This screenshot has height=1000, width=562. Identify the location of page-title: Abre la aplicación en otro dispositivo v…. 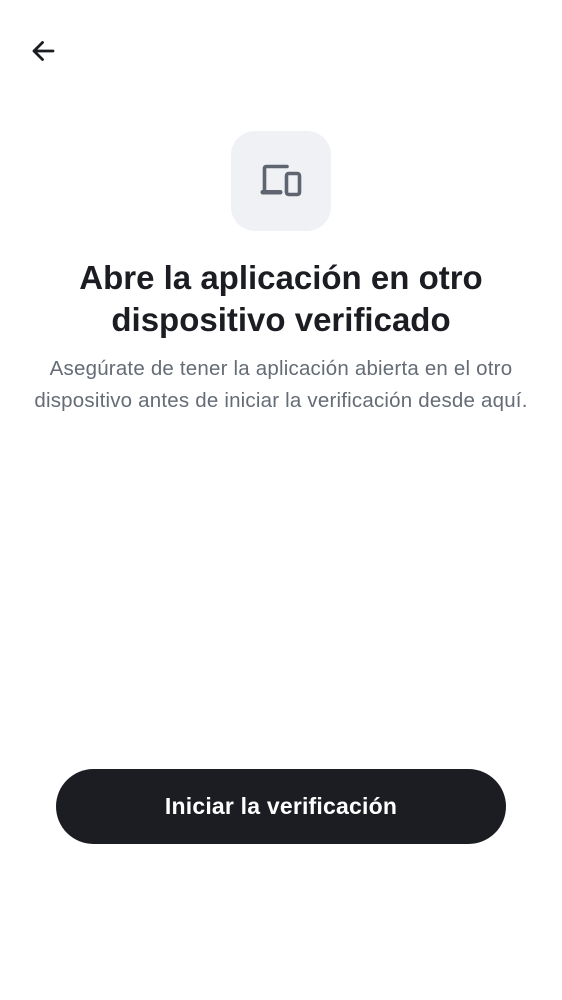
(281, 298).